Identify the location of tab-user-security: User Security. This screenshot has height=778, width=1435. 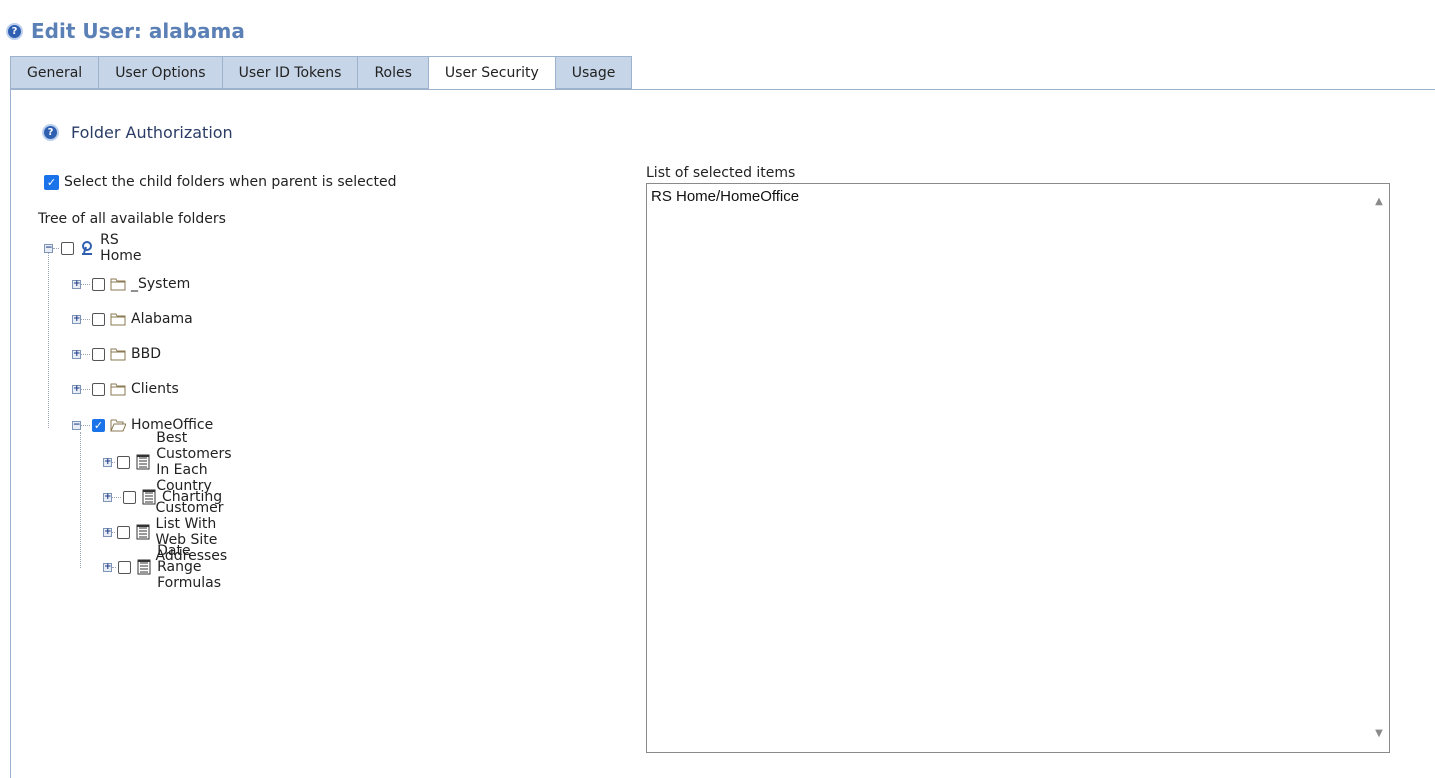
(491, 73).